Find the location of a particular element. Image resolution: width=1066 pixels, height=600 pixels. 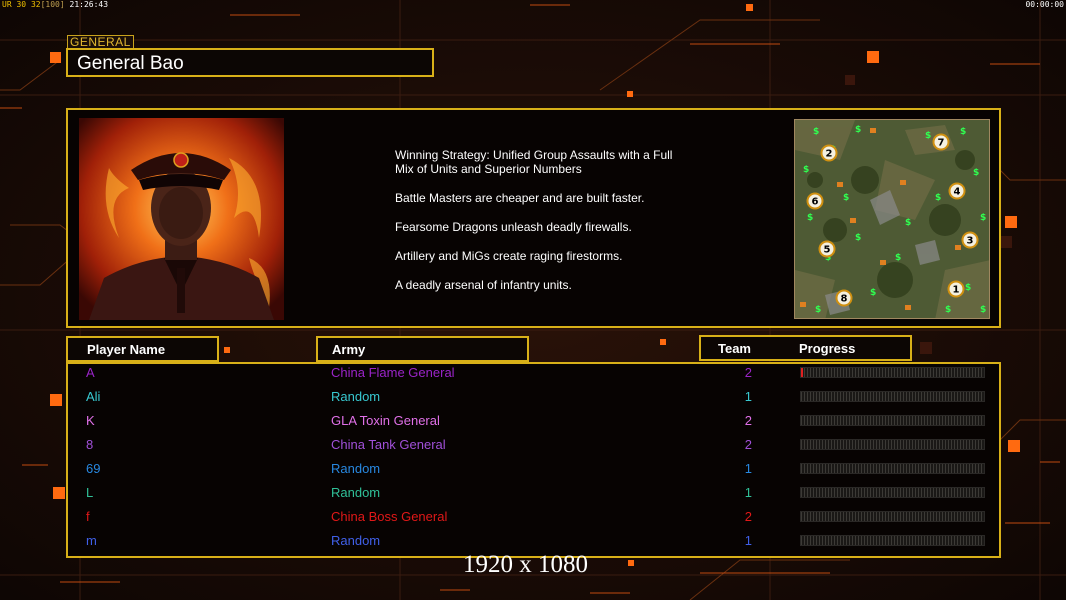

player-name: K is located at coordinates (90, 420).